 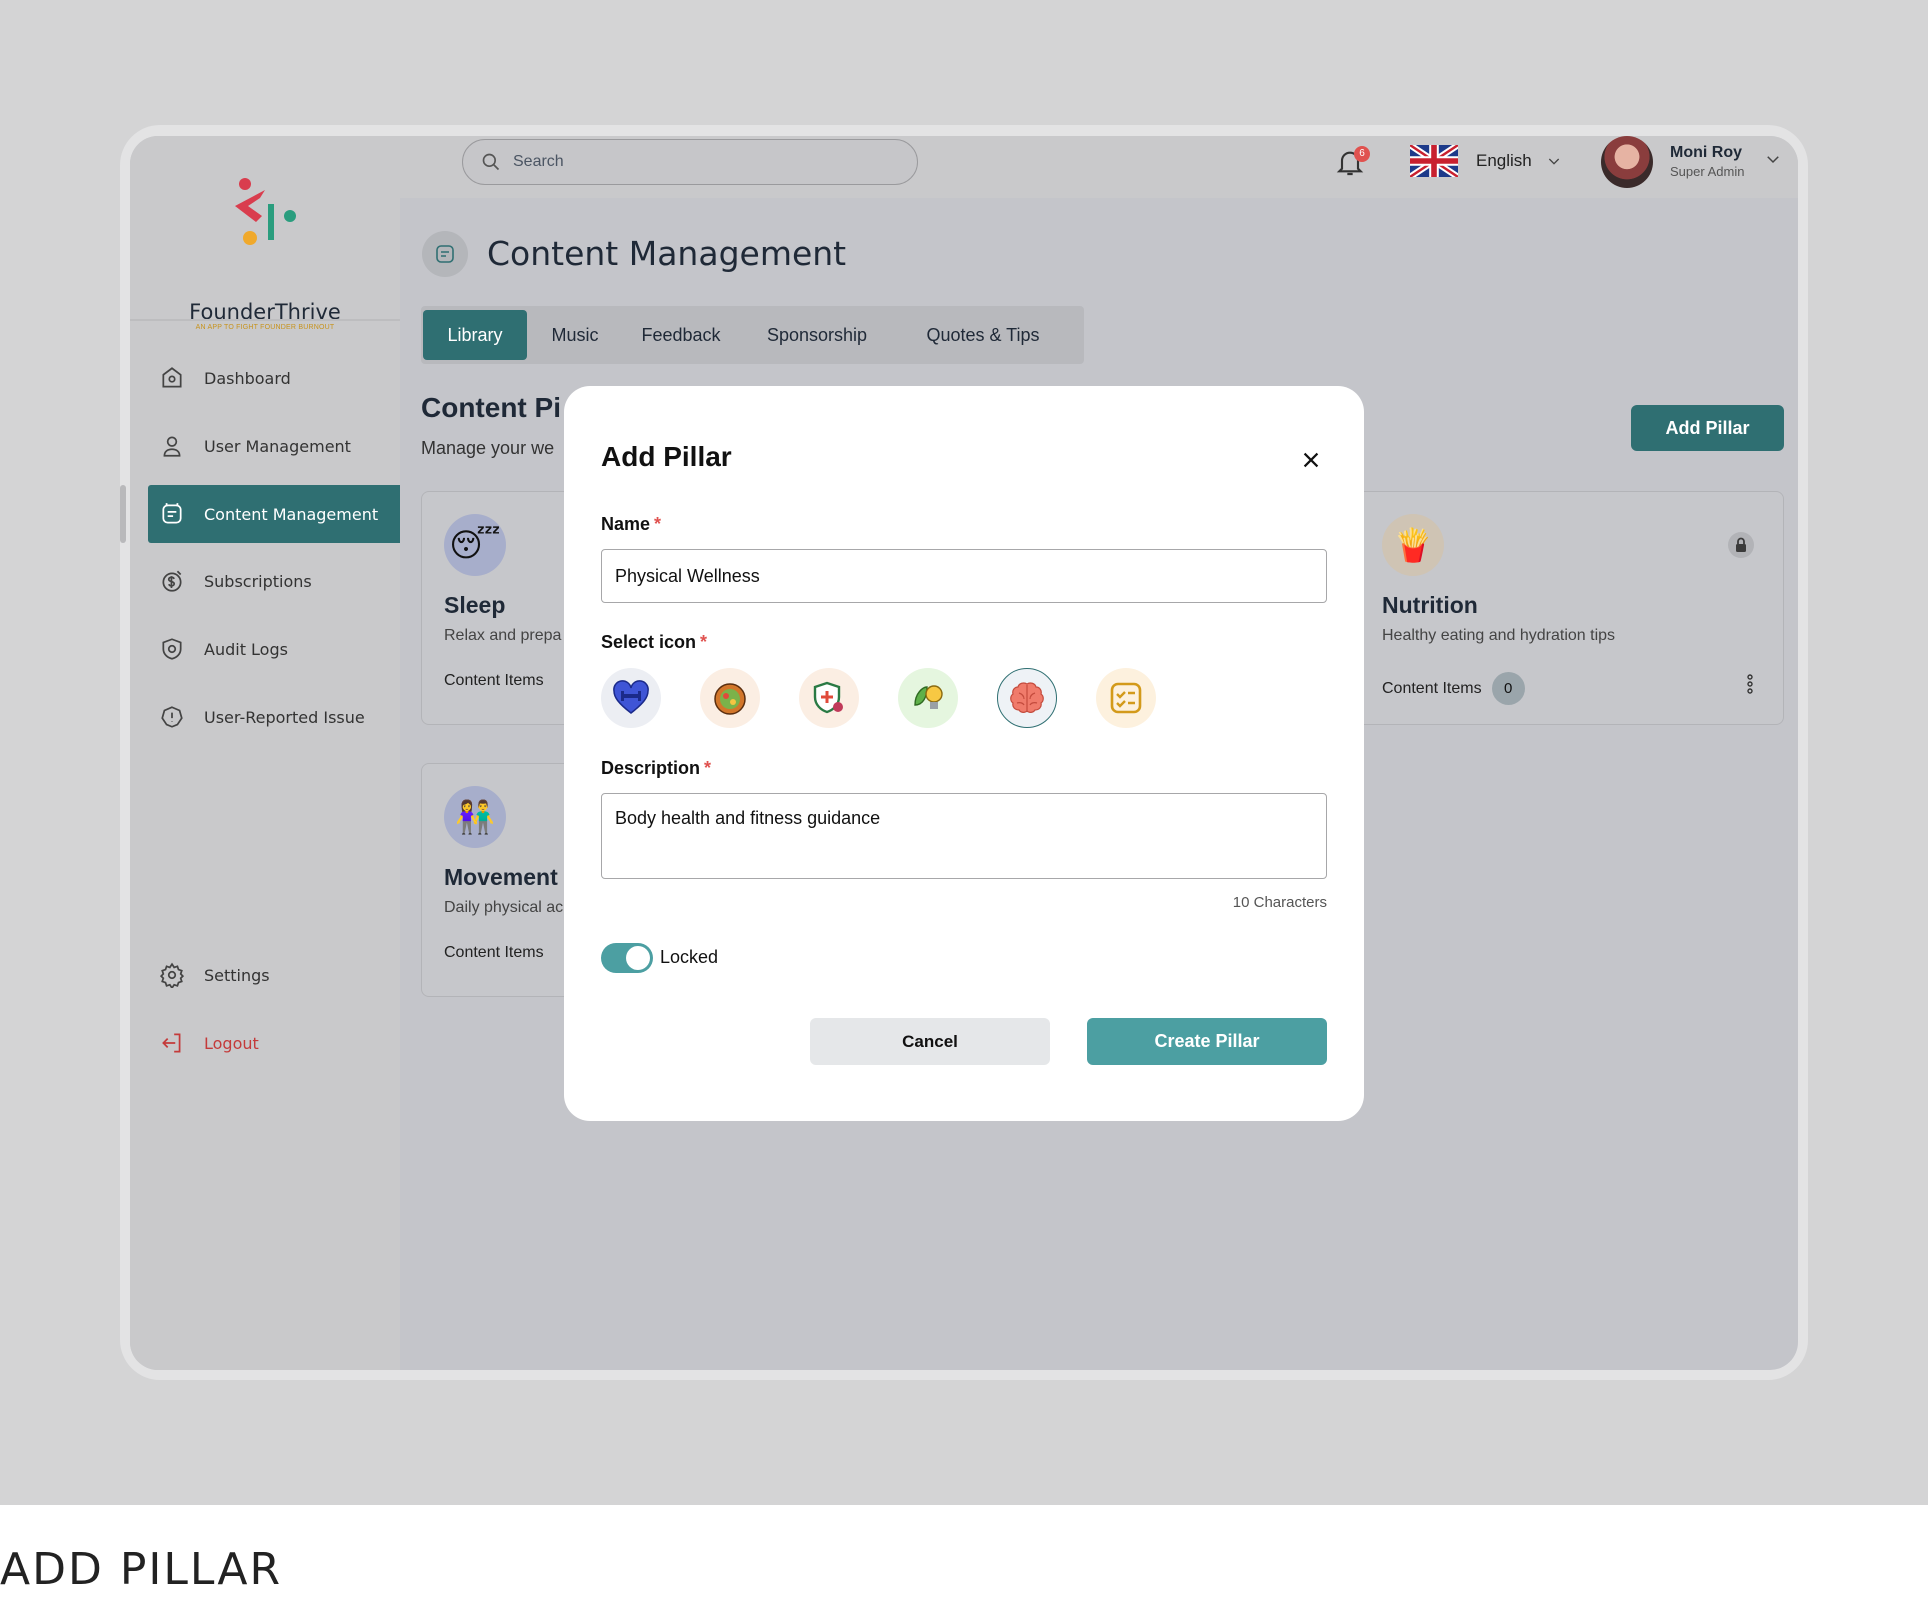 I want to click on fries-icon: 🍟, so click(x=1413, y=545).